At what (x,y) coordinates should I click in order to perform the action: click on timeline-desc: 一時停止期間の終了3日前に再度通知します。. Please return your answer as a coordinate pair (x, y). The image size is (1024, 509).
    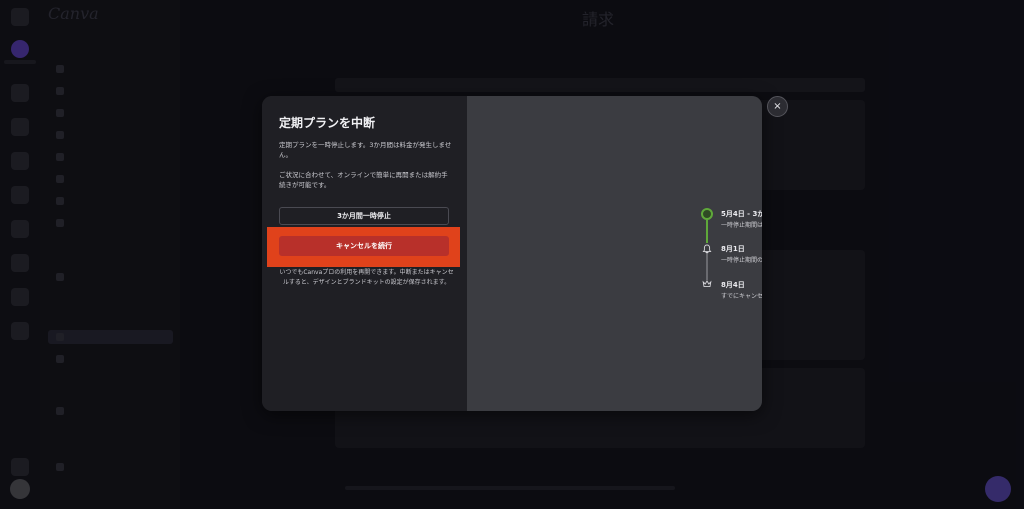
    Looking at the image, I should click on (741, 260).